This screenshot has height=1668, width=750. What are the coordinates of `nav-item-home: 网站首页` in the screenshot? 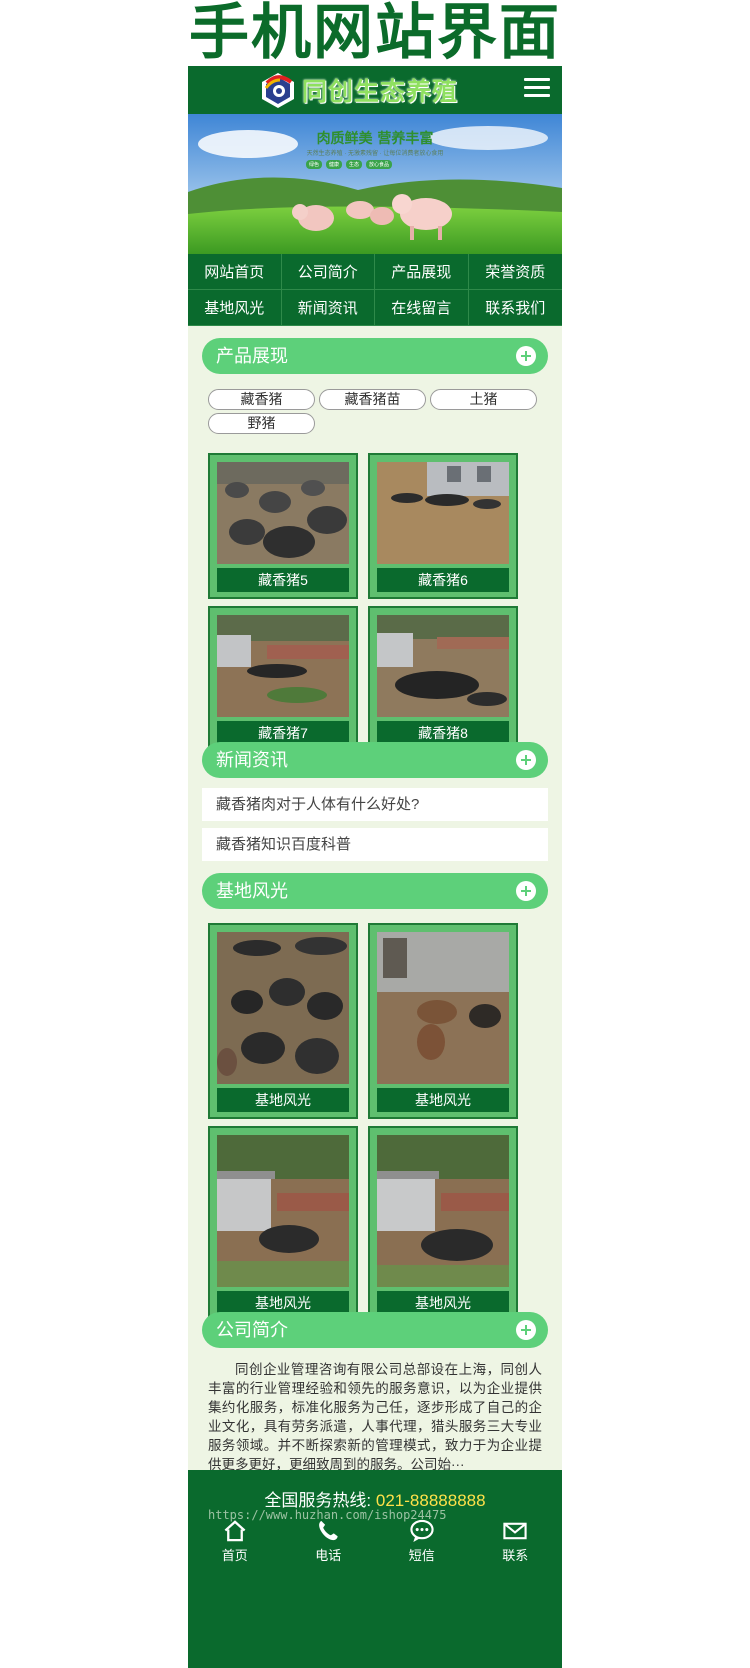 It's located at (235, 272).